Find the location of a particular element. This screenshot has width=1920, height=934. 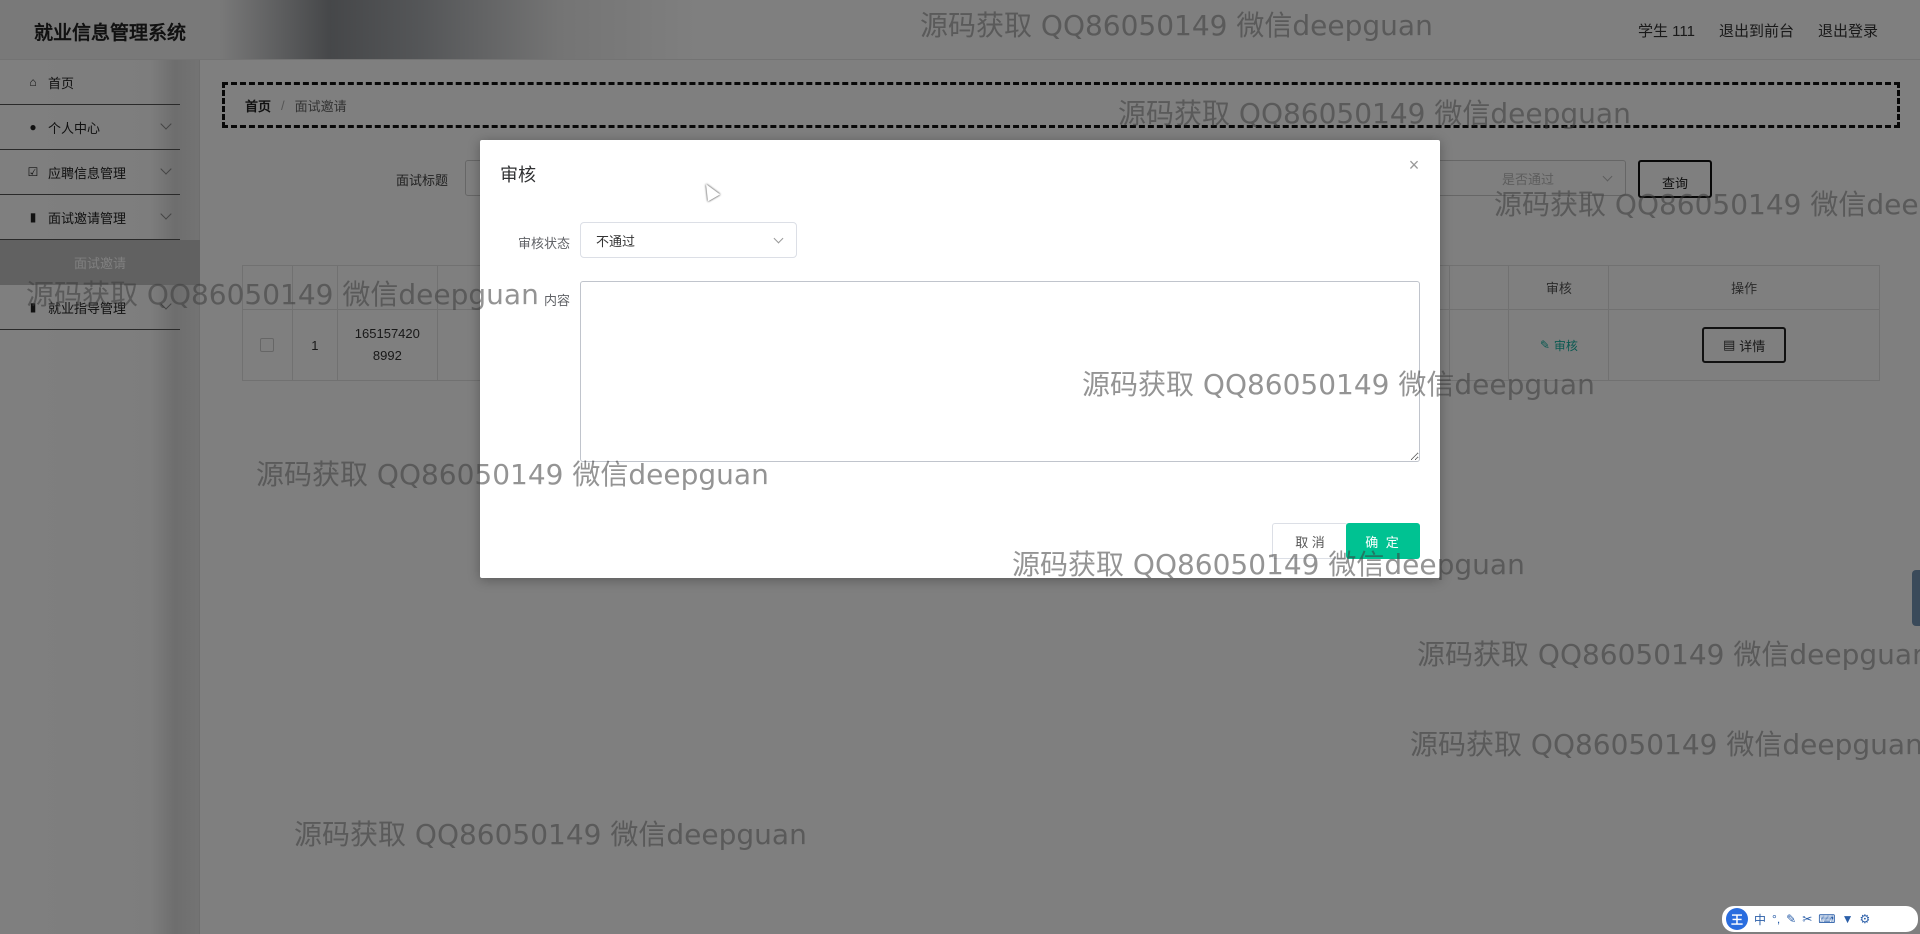

side-panel-tab is located at coordinates (1916, 598).